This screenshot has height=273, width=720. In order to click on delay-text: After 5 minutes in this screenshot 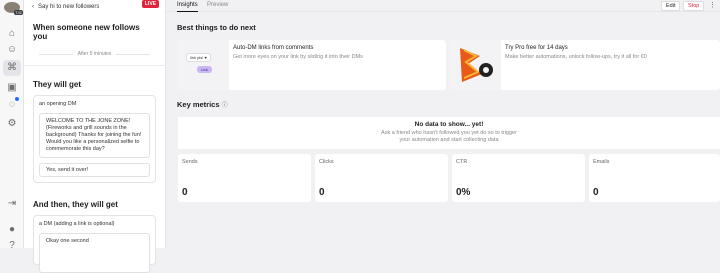, I will do `click(94, 54)`.